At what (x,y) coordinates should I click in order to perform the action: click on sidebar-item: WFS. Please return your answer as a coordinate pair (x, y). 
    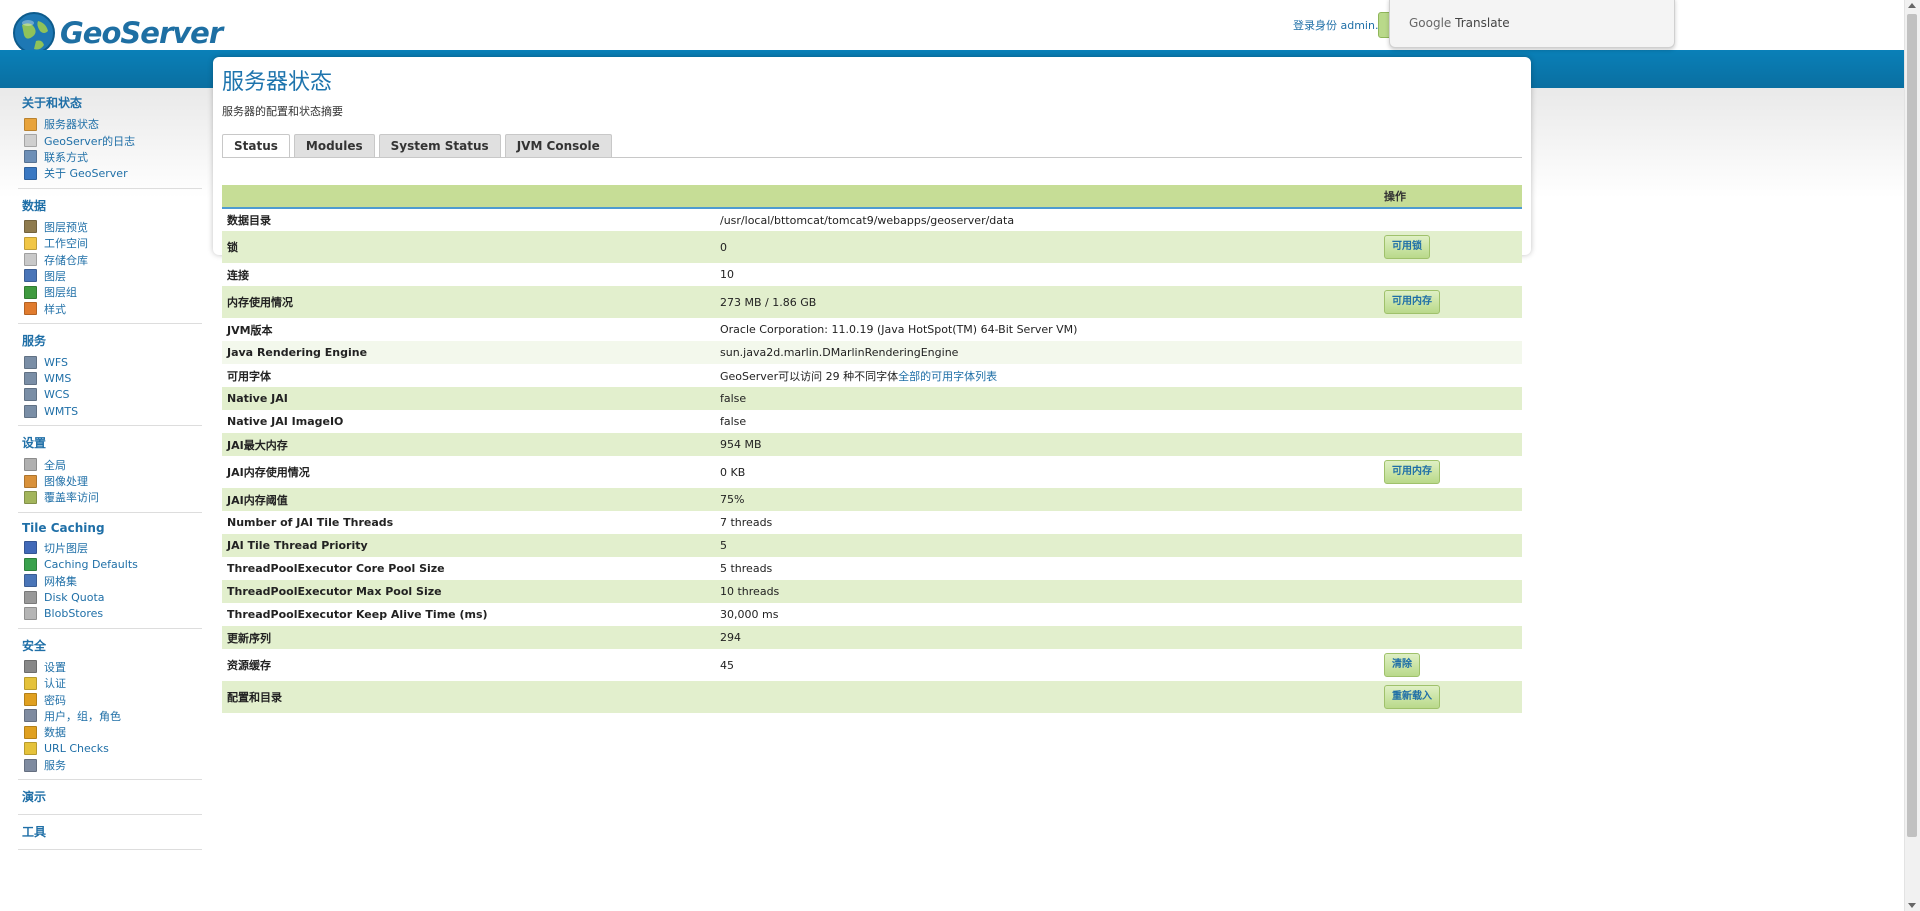
    Looking at the image, I should click on (110, 362).